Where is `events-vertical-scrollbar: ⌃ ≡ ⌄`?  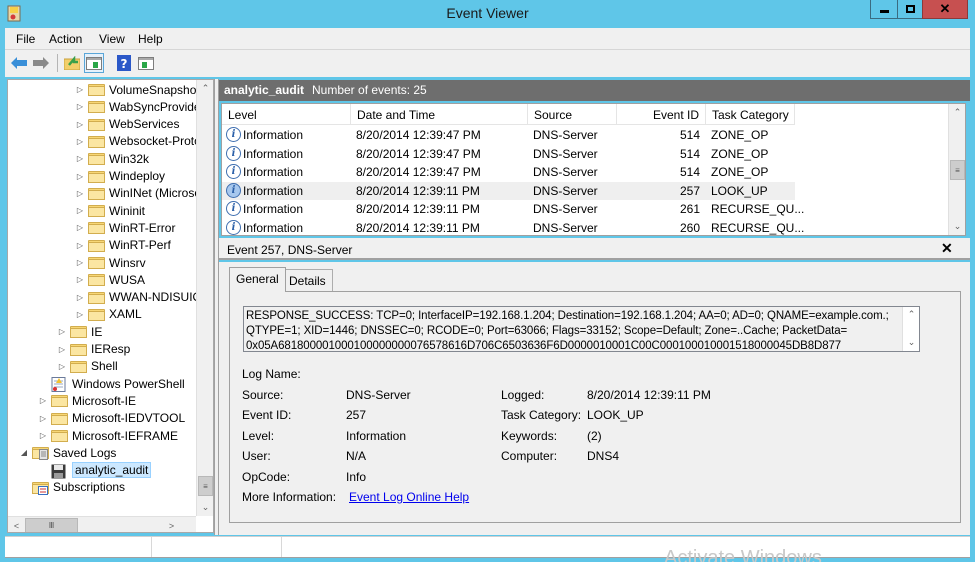 events-vertical-scrollbar: ⌃ ≡ ⌄ is located at coordinates (956, 169).